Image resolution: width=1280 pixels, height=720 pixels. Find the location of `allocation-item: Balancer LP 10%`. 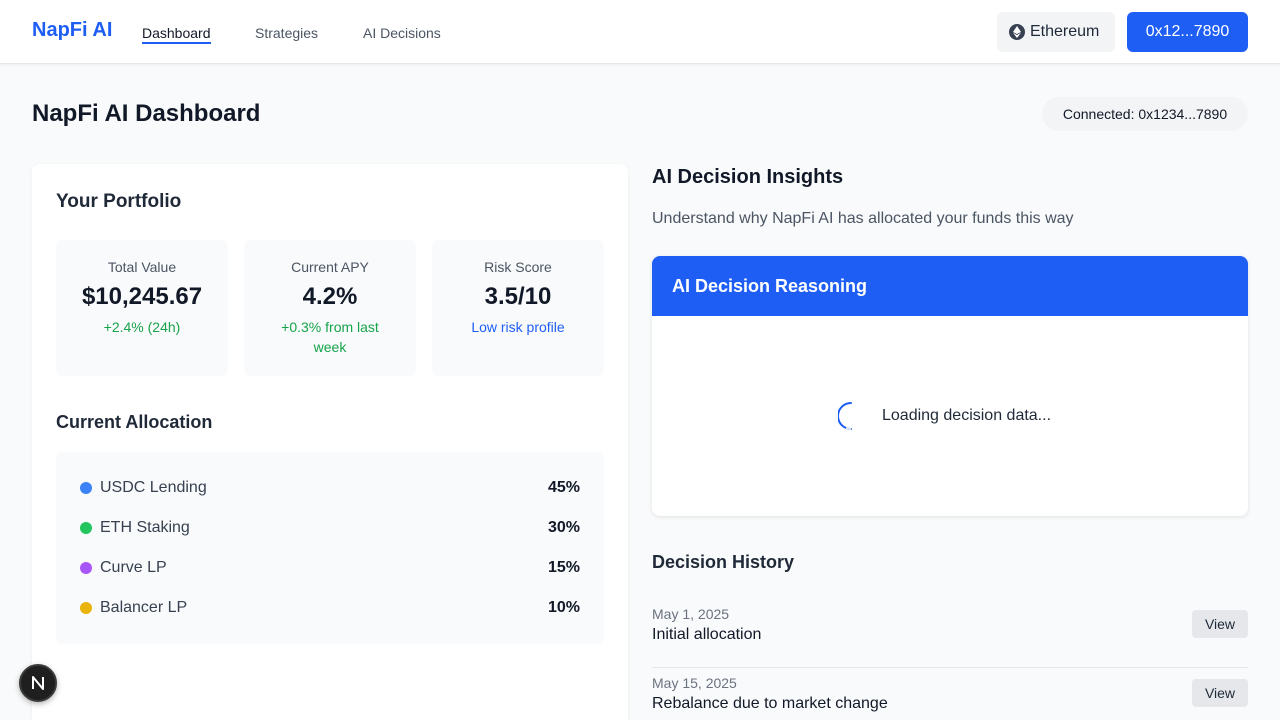

allocation-item: Balancer LP 10% is located at coordinates (330, 608).